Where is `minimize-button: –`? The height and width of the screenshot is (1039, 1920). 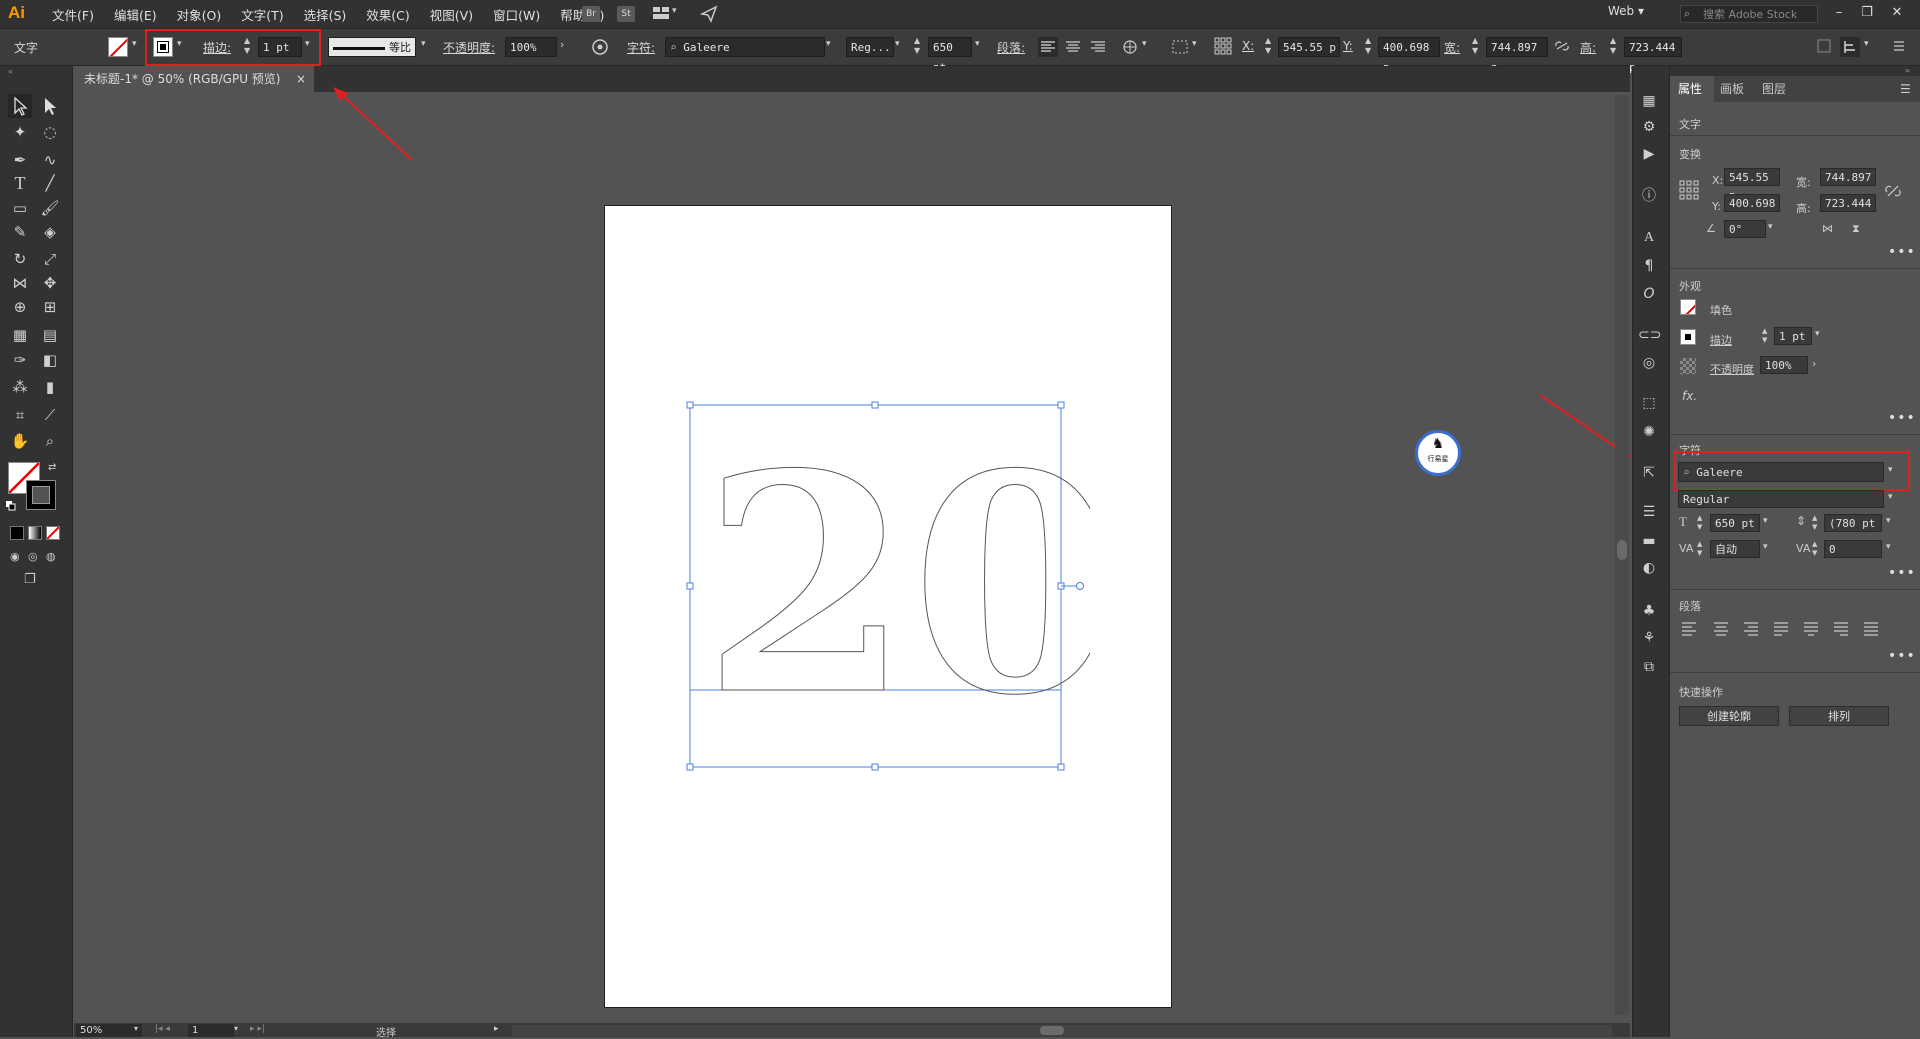
minimize-button: – is located at coordinates (1839, 13).